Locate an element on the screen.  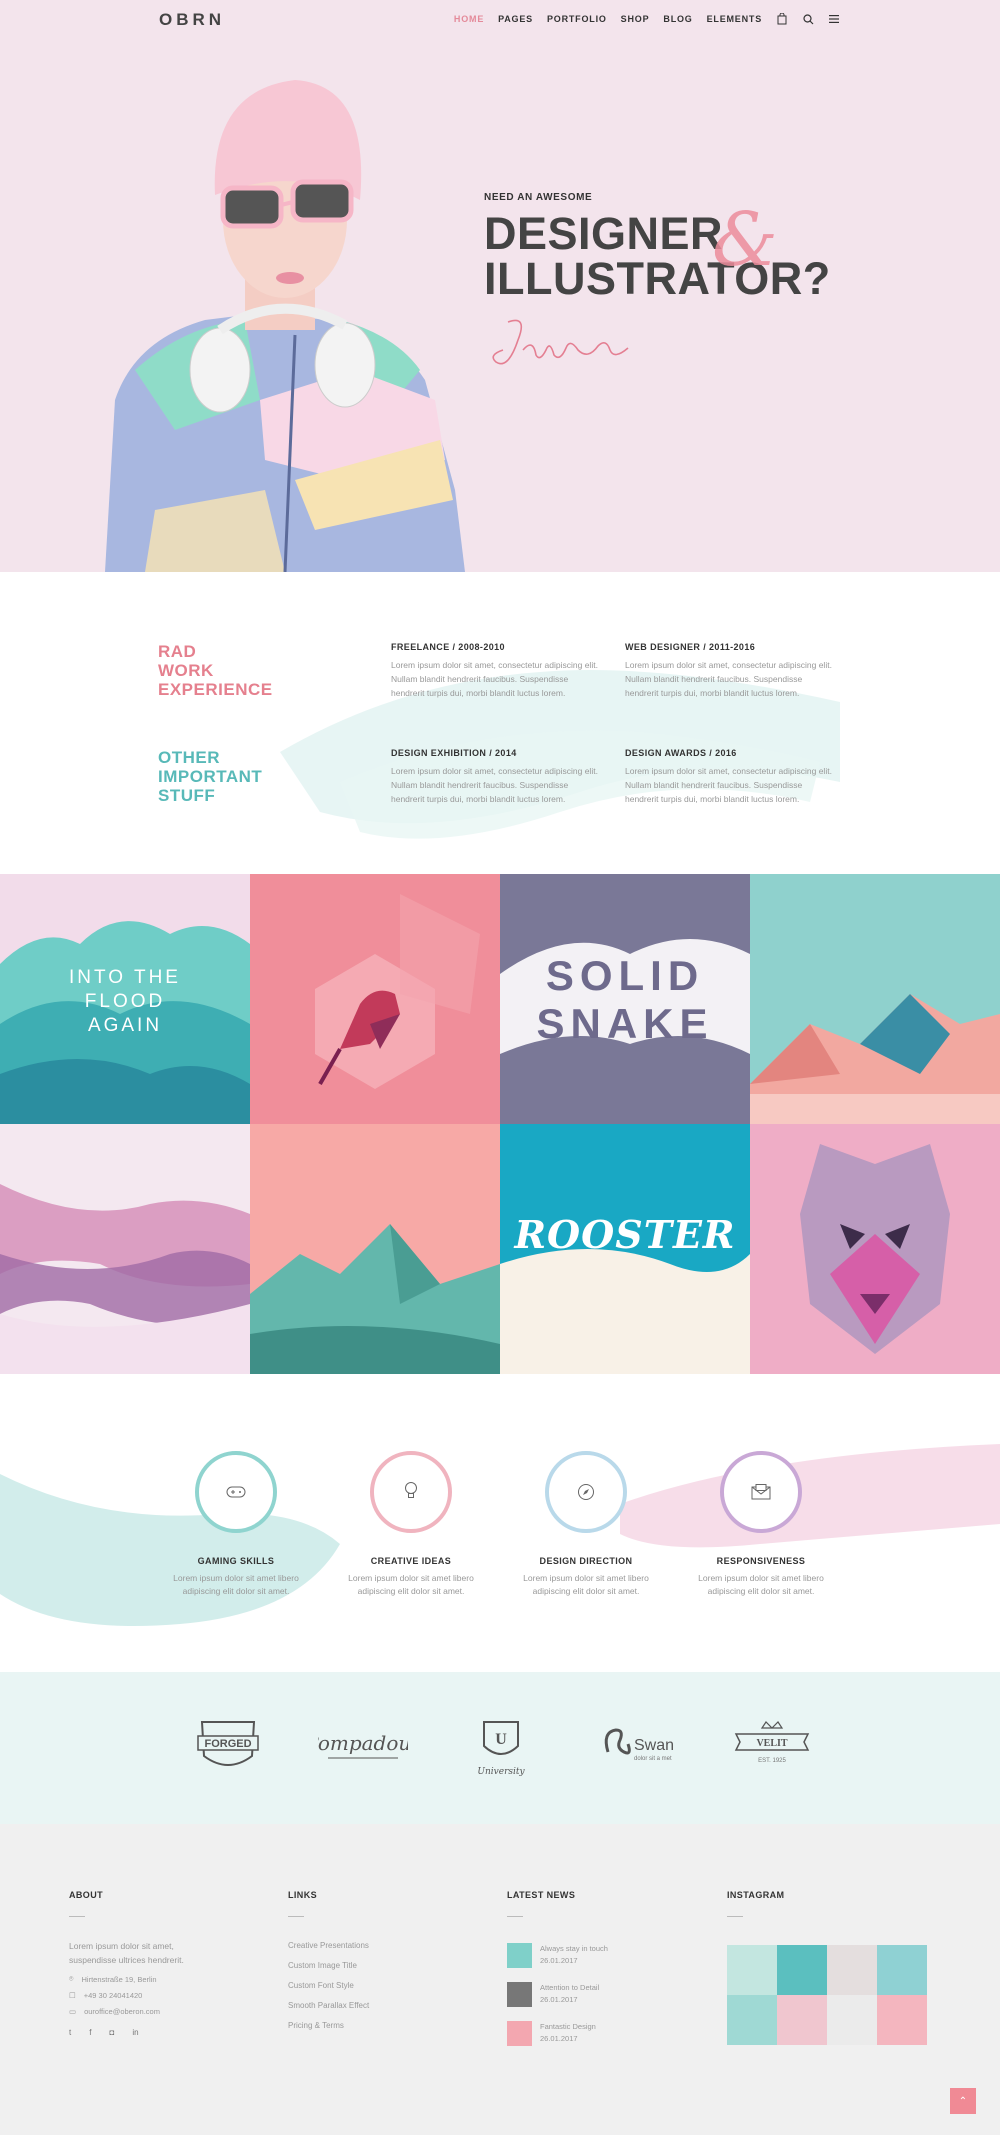
nav-home: HOME is located at coordinates (469, 19).